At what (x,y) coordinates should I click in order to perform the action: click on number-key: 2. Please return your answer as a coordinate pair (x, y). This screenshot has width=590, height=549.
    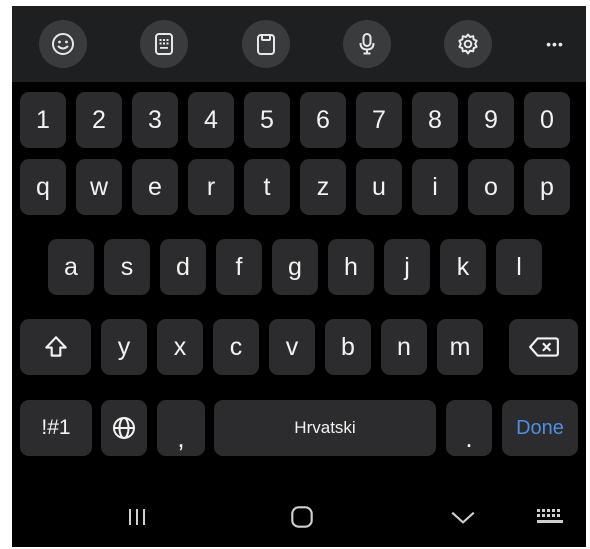
    Looking at the image, I should click on (99, 120).